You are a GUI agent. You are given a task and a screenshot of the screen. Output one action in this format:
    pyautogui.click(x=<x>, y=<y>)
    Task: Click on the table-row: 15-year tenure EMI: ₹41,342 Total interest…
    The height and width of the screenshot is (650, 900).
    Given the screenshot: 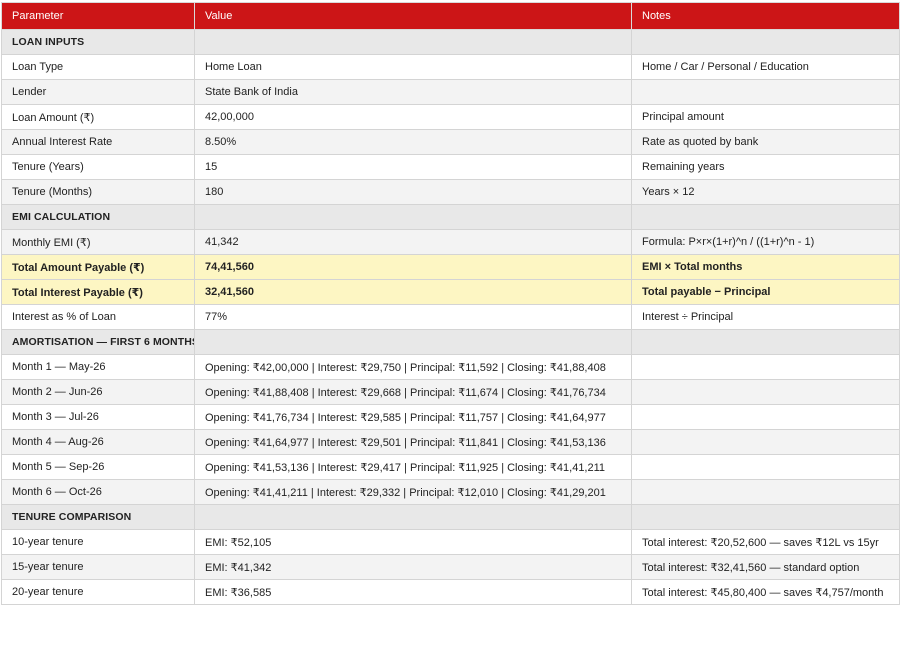 What is the action you would take?
    pyautogui.click(x=450, y=567)
    